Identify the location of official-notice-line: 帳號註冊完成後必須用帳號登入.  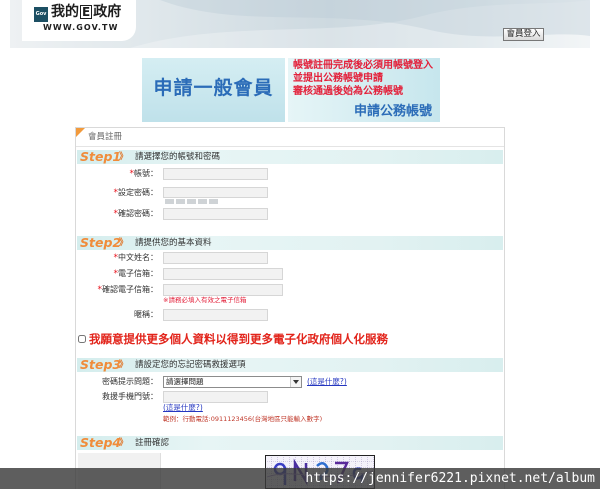
(363, 65).